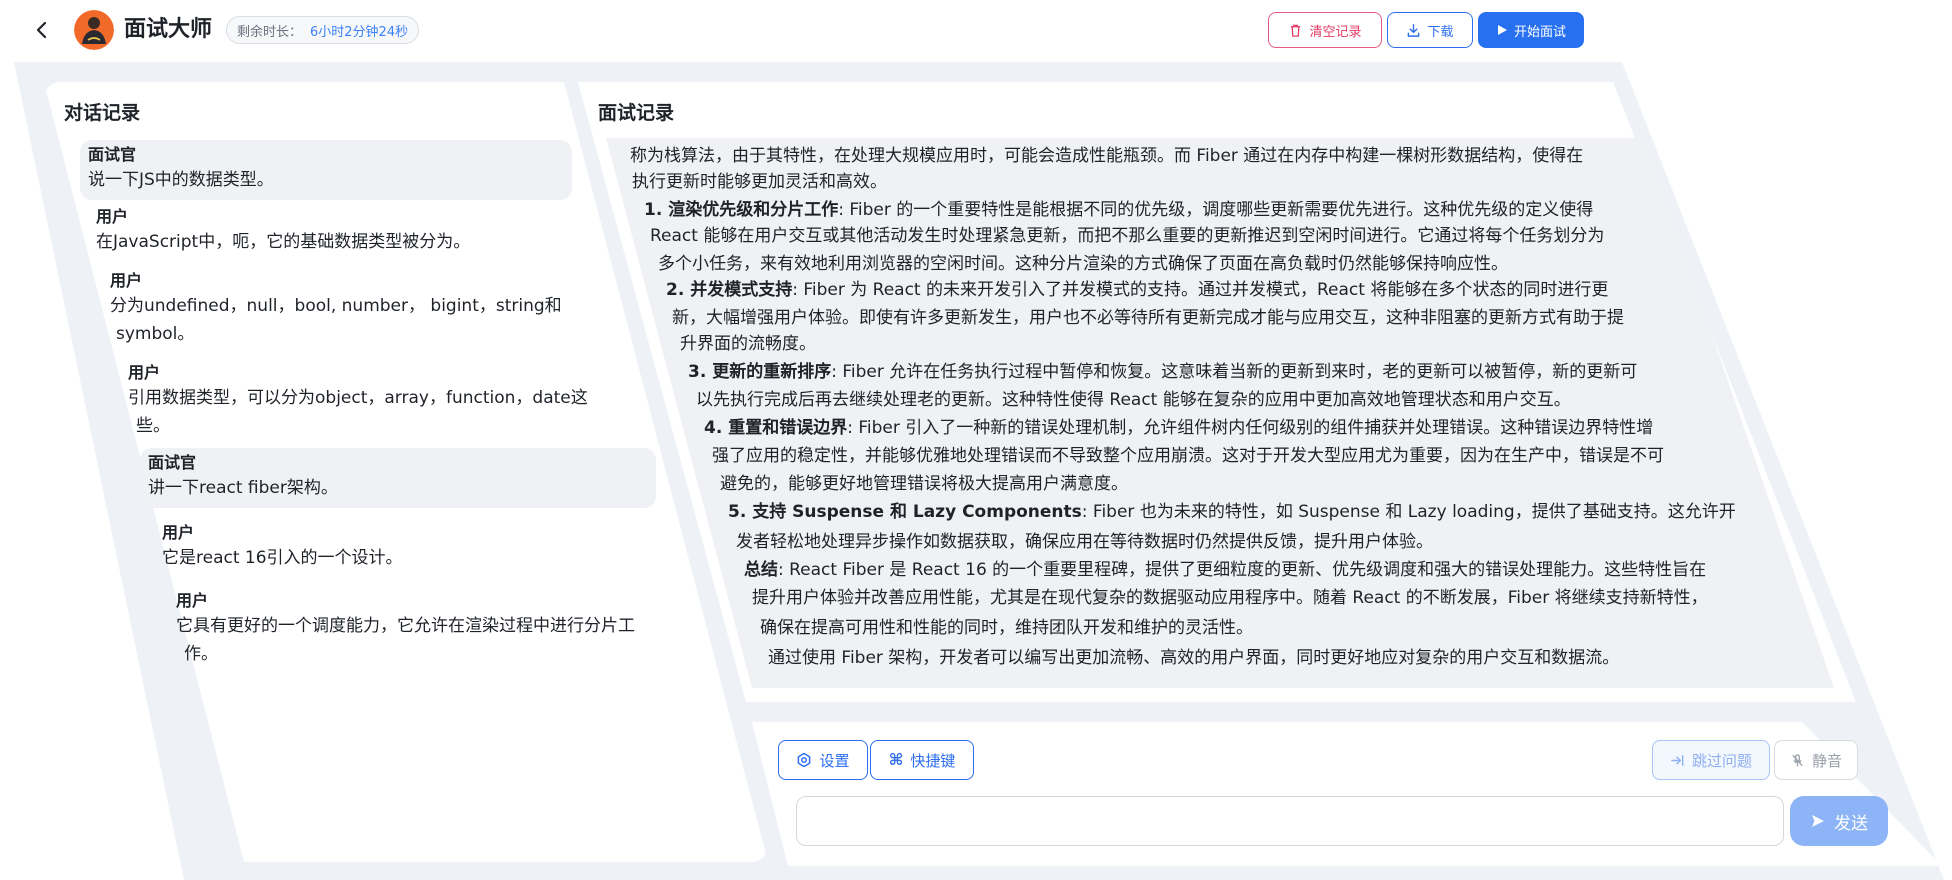 This screenshot has height=880, width=1952. I want to click on send-button: 发送, so click(1839, 821).